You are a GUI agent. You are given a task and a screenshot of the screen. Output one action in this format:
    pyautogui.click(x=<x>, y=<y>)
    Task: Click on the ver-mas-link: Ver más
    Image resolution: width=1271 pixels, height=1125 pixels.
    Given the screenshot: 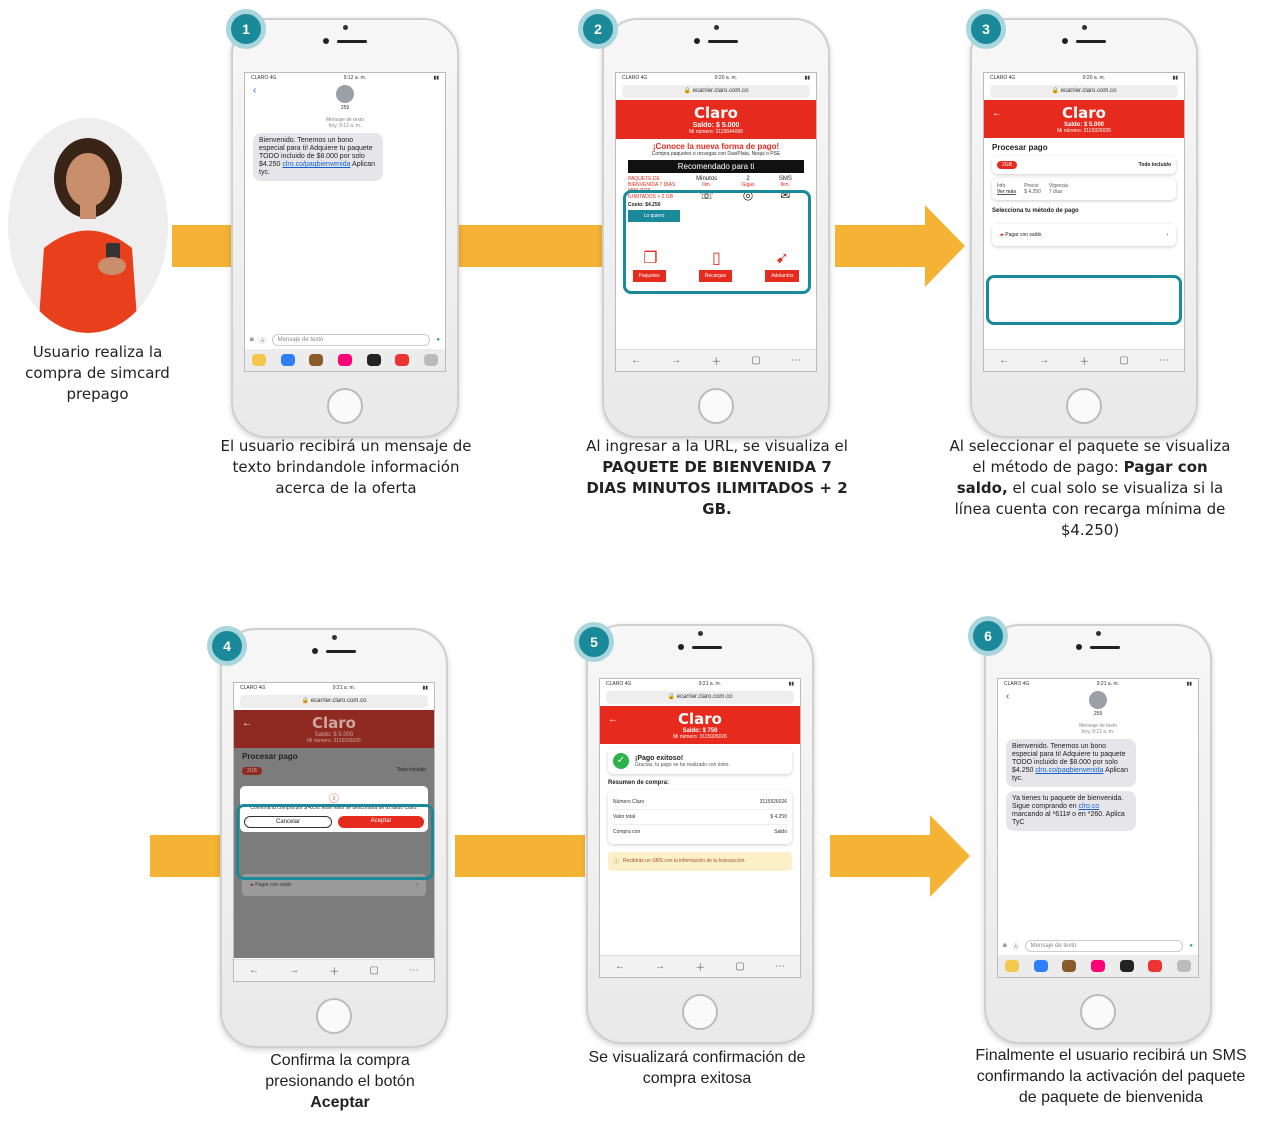 What is the action you would take?
    pyautogui.click(x=1006, y=192)
    